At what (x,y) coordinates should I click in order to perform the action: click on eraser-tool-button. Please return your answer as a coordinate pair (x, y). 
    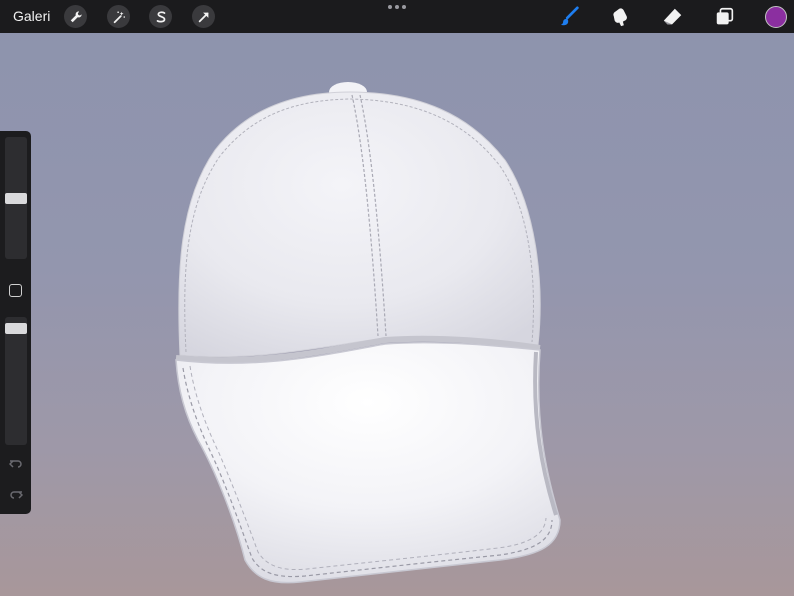
    Looking at the image, I should click on (673, 17).